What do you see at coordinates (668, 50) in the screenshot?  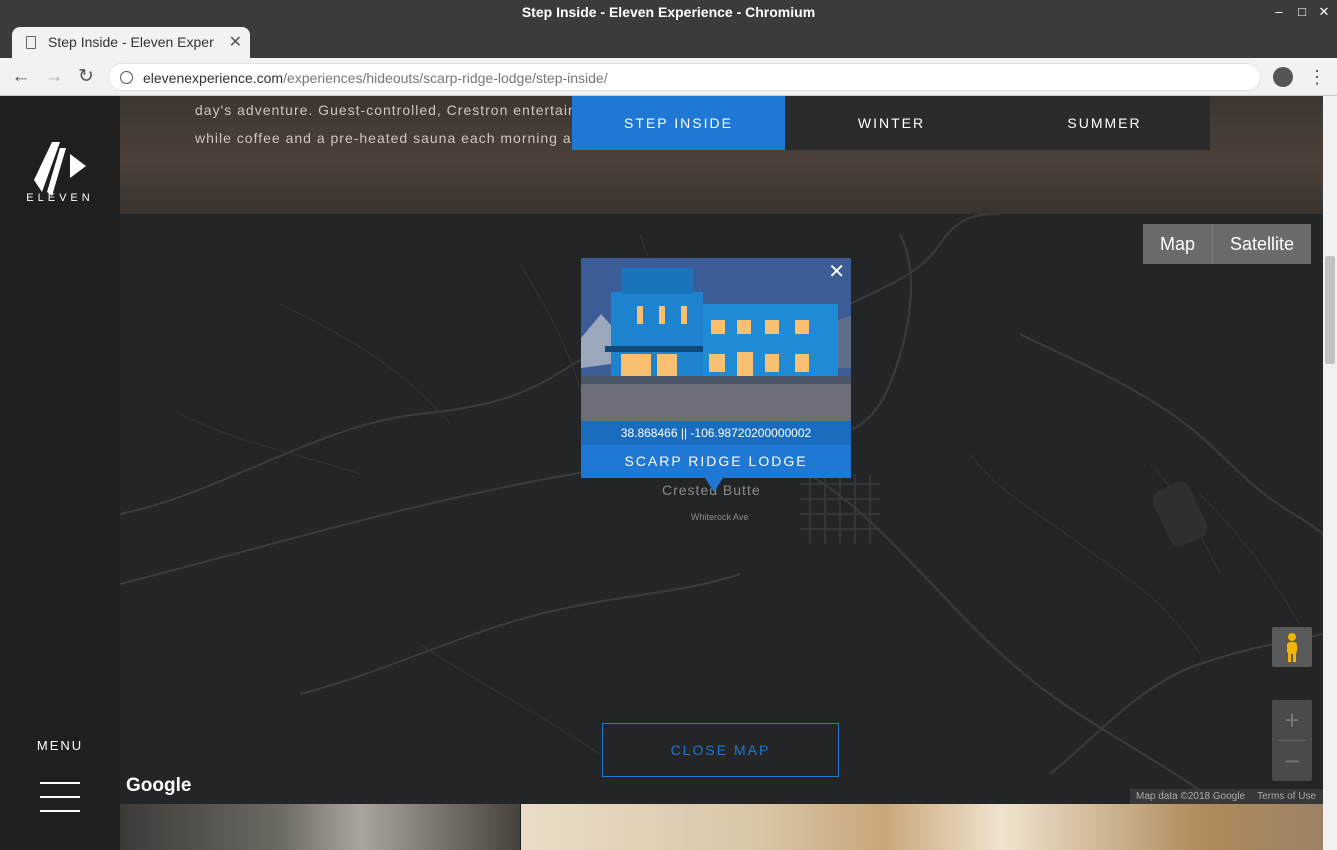 I see `tab-strip: Step Inside - Eleven Exper ✕ +` at bounding box center [668, 50].